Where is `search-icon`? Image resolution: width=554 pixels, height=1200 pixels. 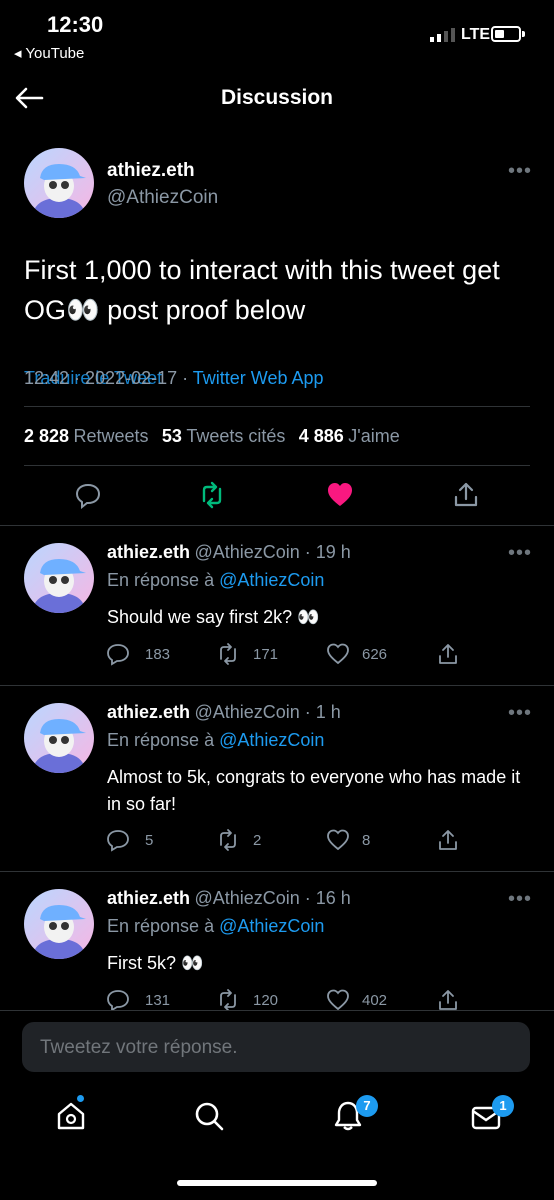
search-icon is located at coordinates (209, 1116).